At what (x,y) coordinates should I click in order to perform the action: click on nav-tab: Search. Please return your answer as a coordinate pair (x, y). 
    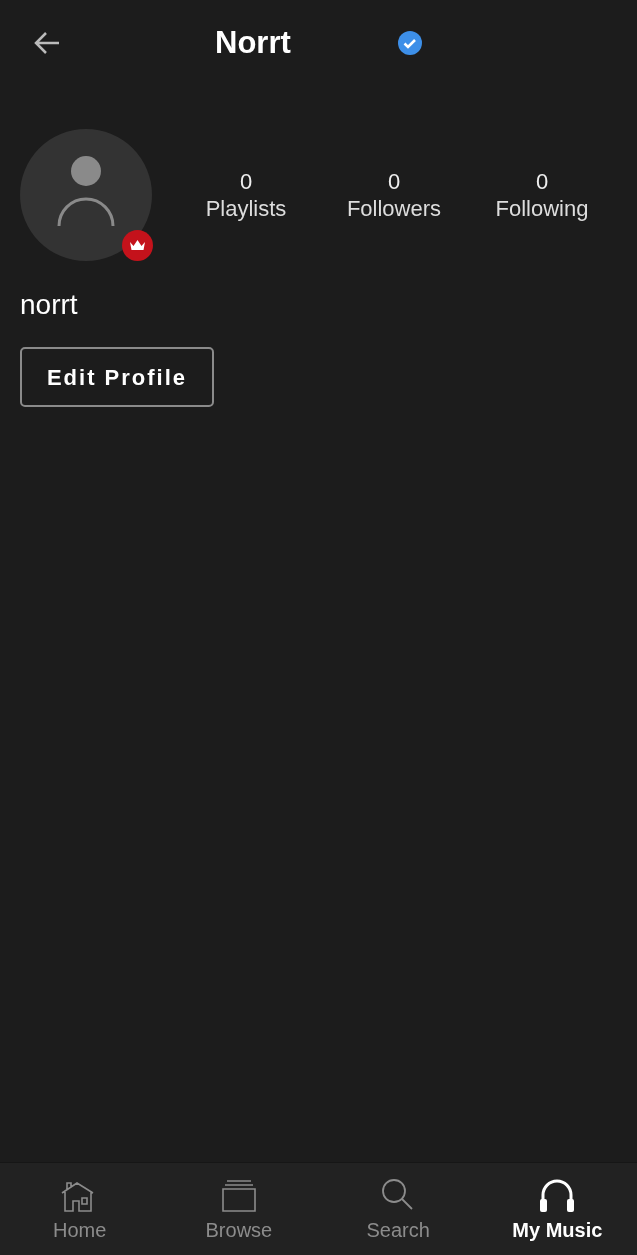
    Looking at the image, I should click on (398, 1209).